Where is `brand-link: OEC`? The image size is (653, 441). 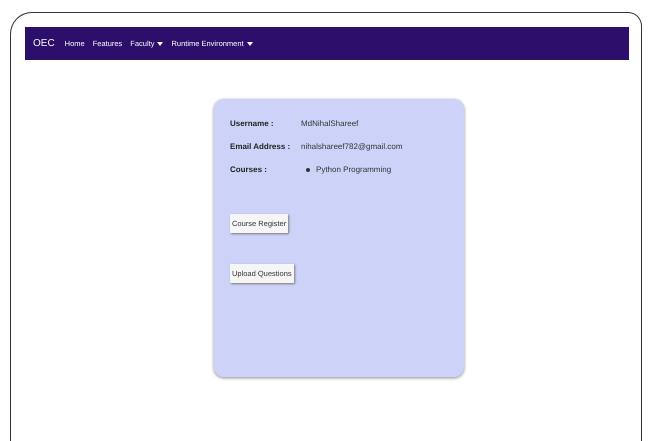
brand-link: OEC is located at coordinates (44, 43).